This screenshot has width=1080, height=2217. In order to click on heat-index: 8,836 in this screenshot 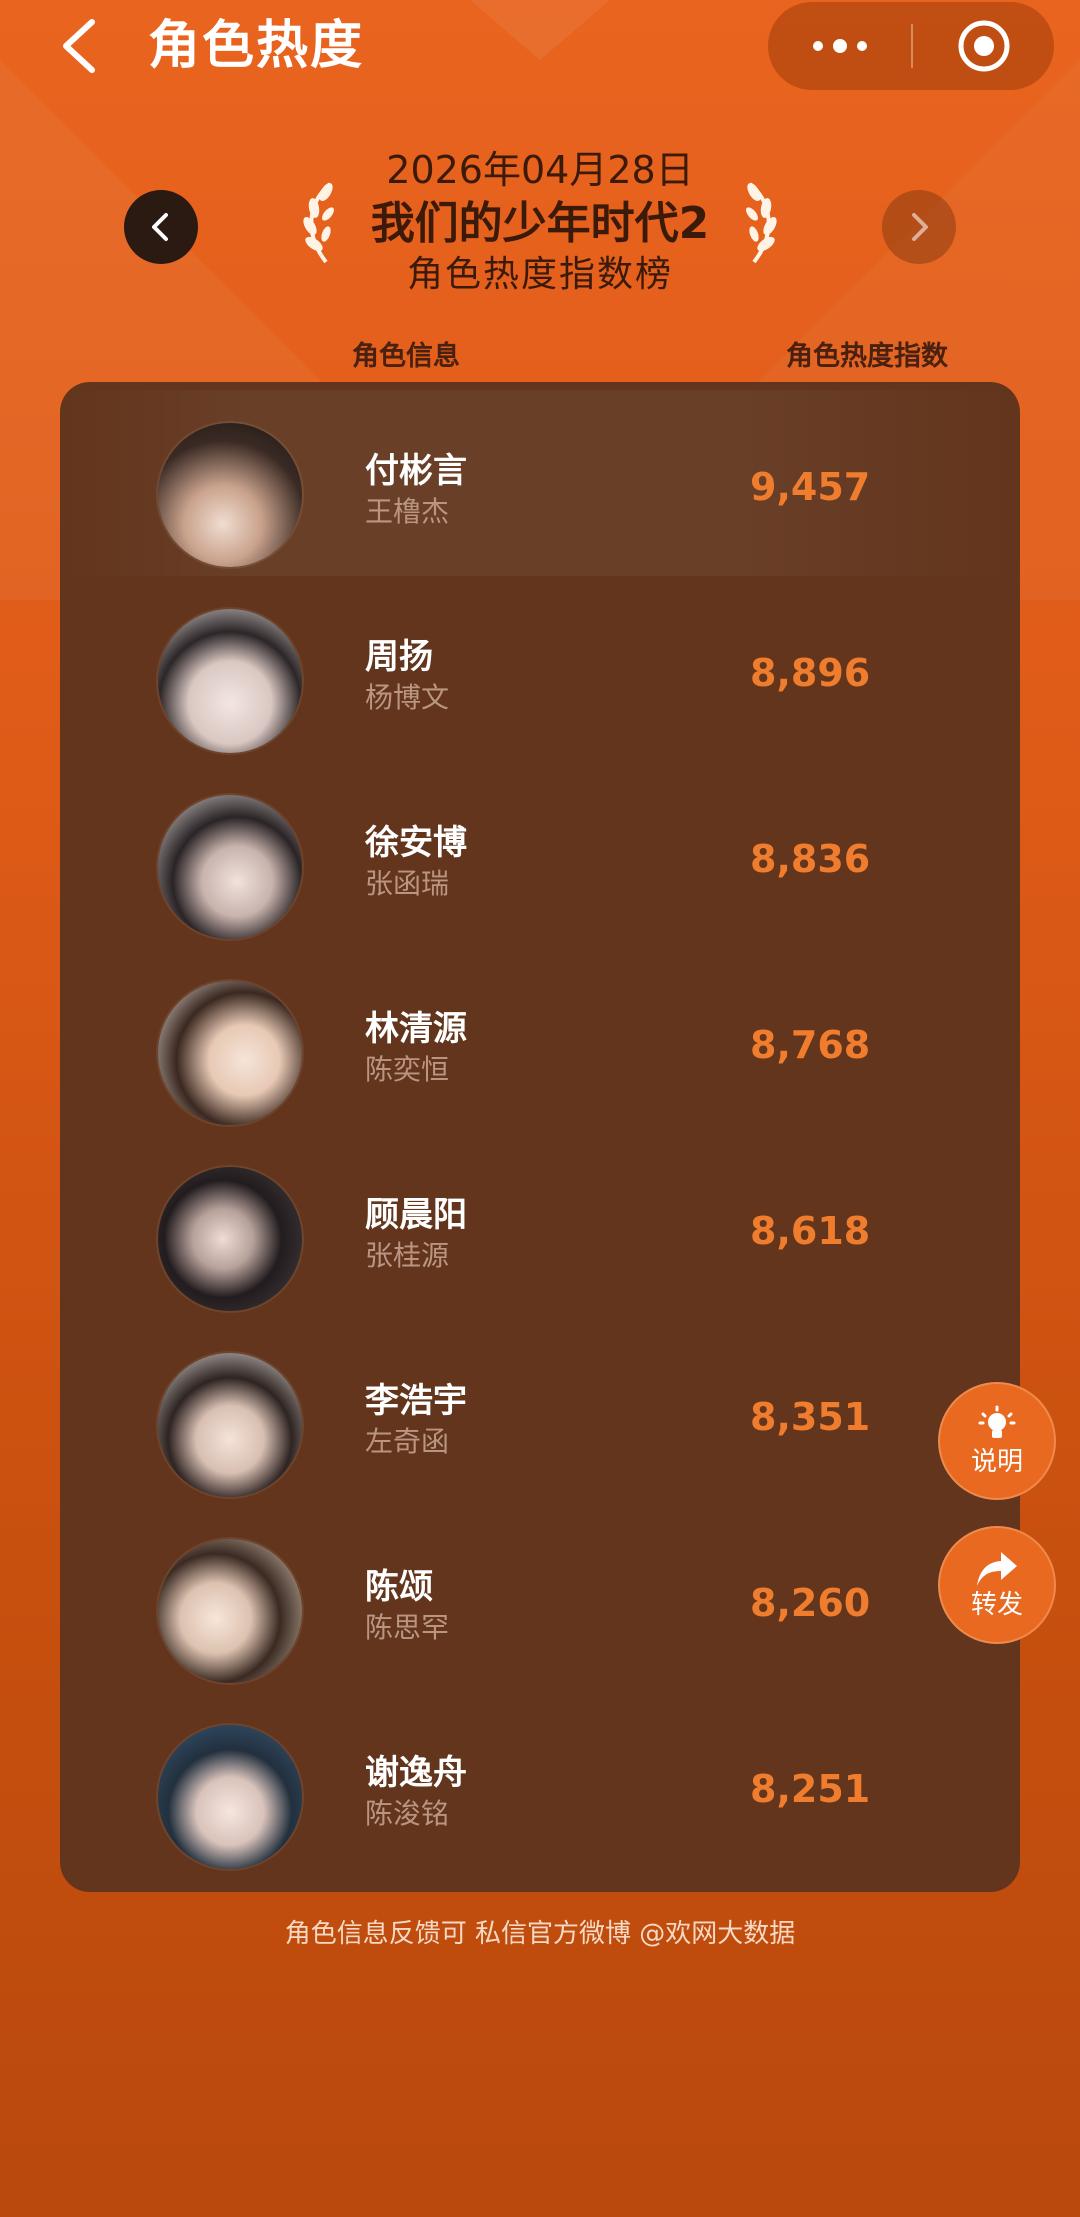, I will do `click(810, 859)`.